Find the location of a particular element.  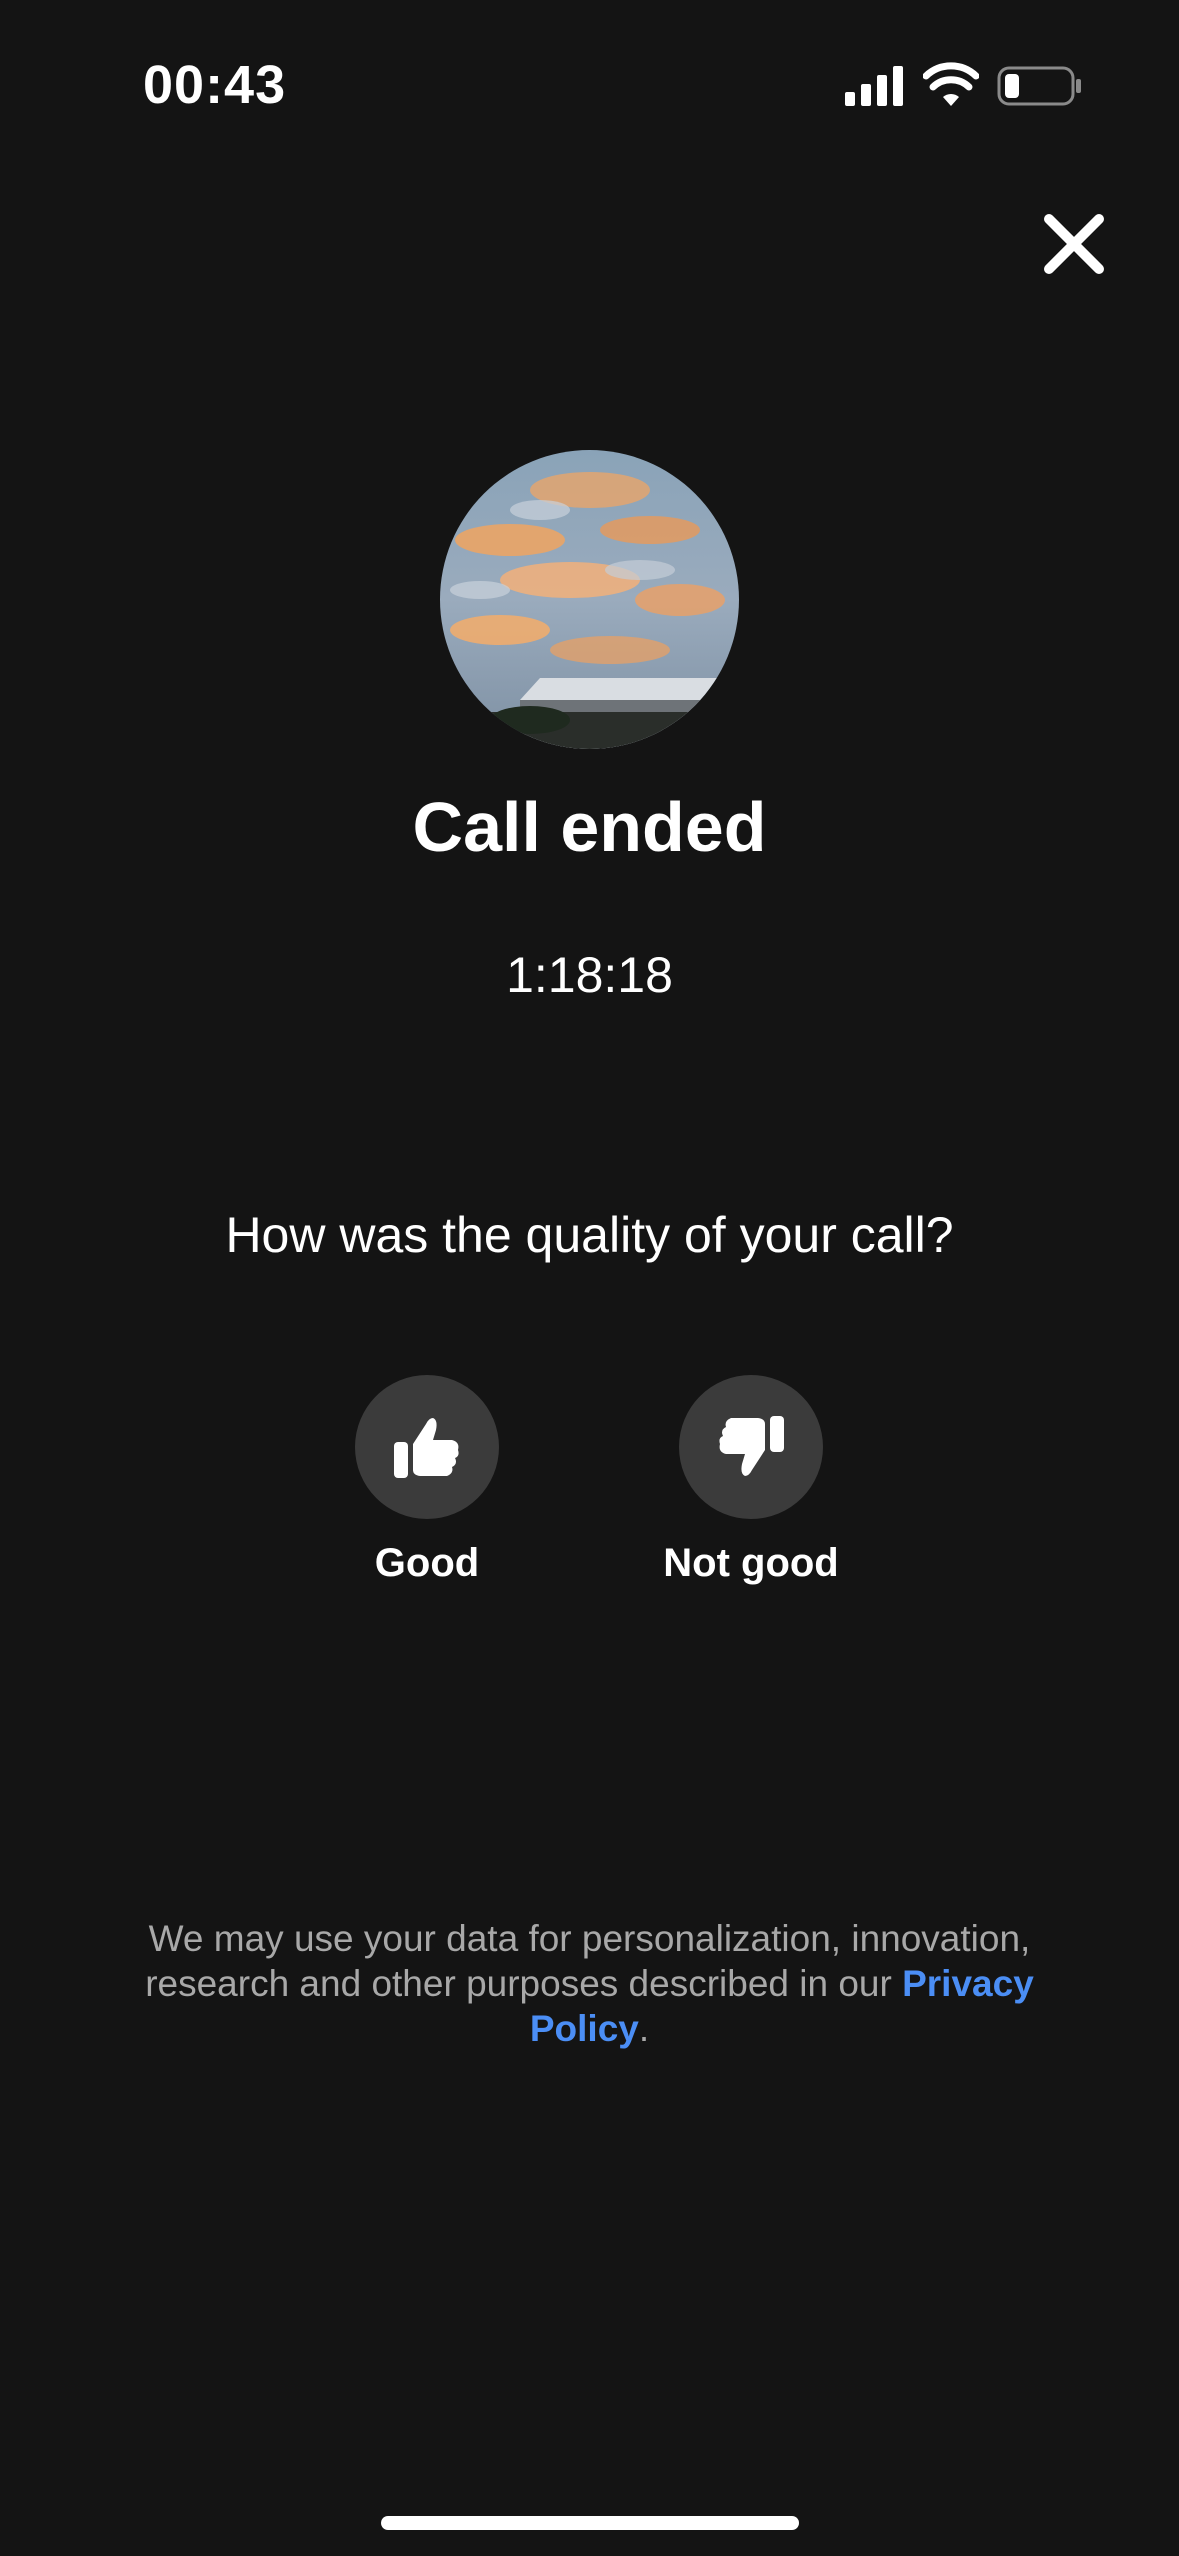

not-good-rating-button: Not good is located at coordinates (751, 1482).